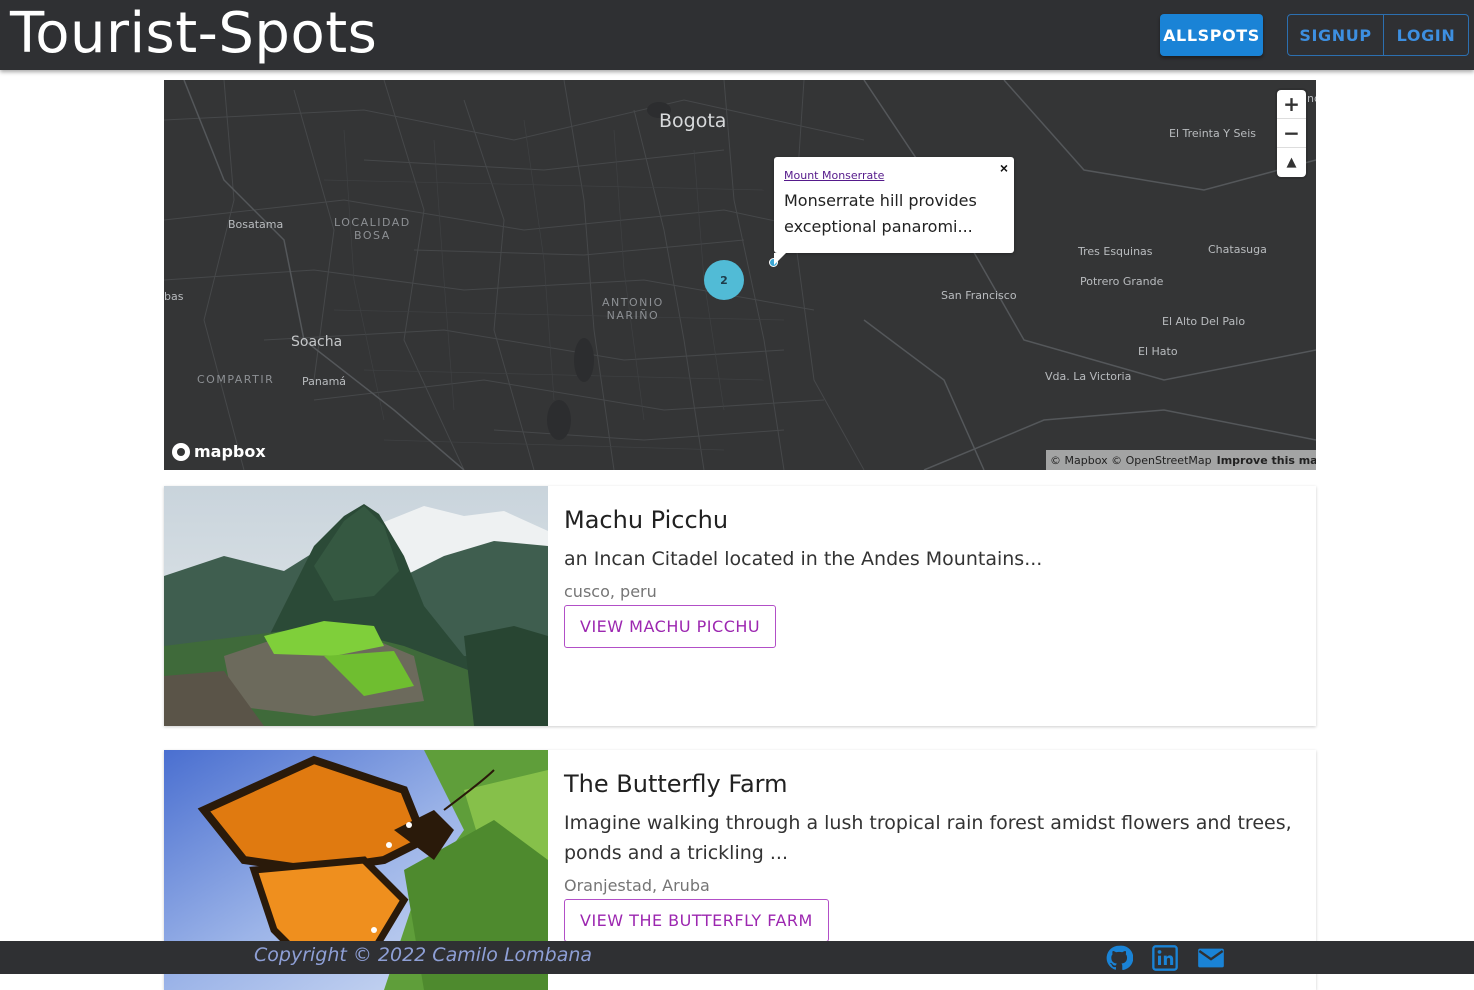  What do you see at coordinates (676, 784) in the screenshot?
I see `spot-title: The Butterfly Farm` at bounding box center [676, 784].